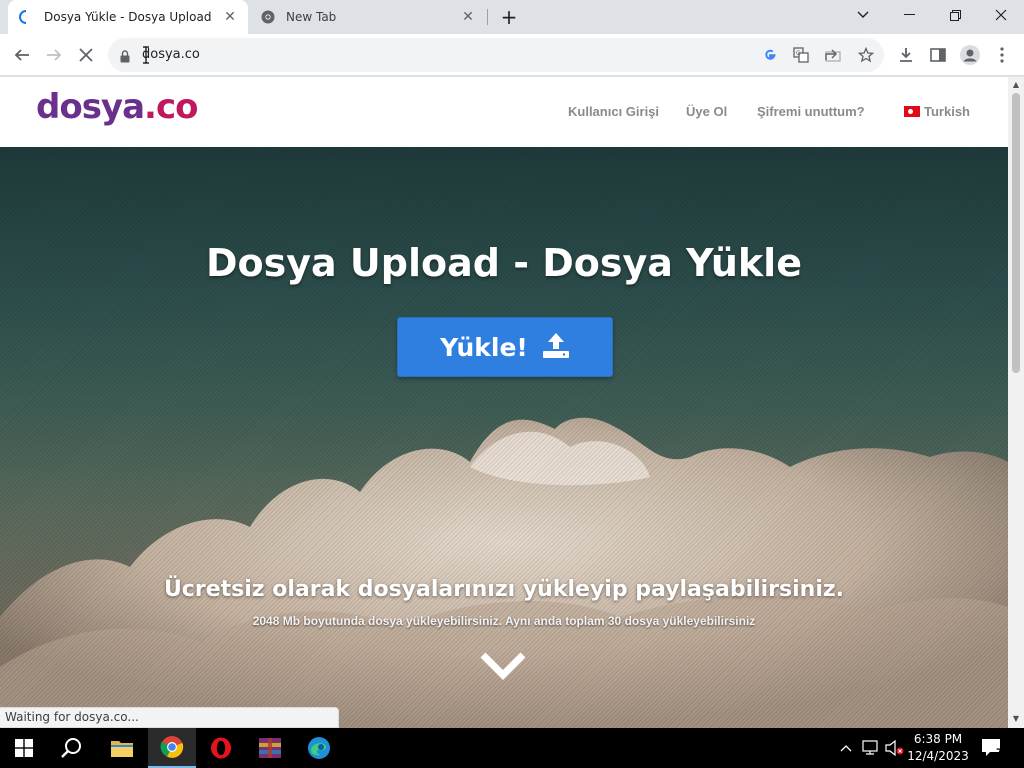  What do you see at coordinates (866, 55) in the screenshot?
I see `bookmark-star-icon` at bounding box center [866, 55].